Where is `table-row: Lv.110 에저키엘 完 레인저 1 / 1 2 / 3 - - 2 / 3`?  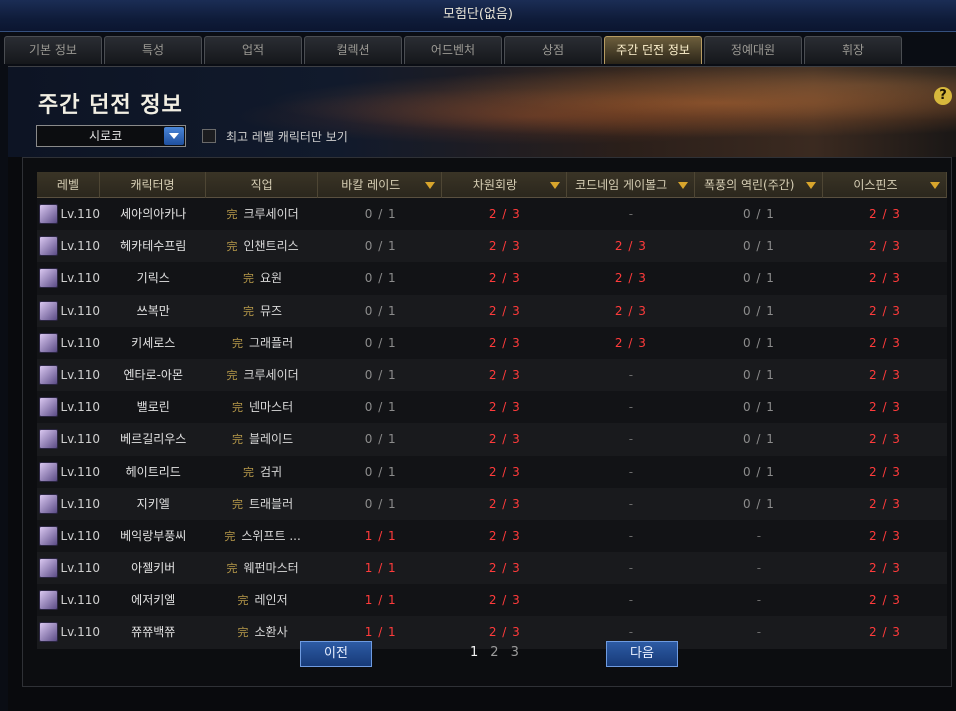
table-row: Lv.110 에저키엘 完 레인저 1 / 1 2 / 3 - - 2 / 3 is located at coordinates (492, 600).